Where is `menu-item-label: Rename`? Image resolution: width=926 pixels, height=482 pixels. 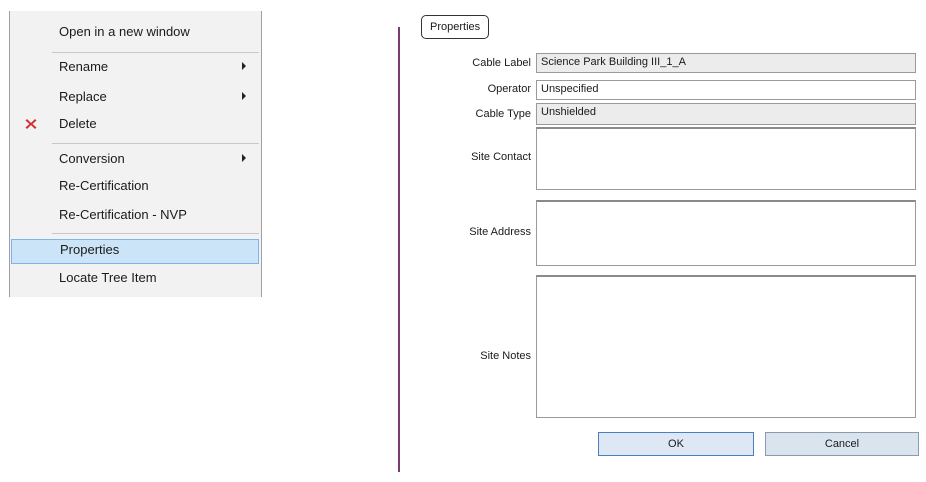 menu-item-label: Rename is located at coordinates (84, 66).